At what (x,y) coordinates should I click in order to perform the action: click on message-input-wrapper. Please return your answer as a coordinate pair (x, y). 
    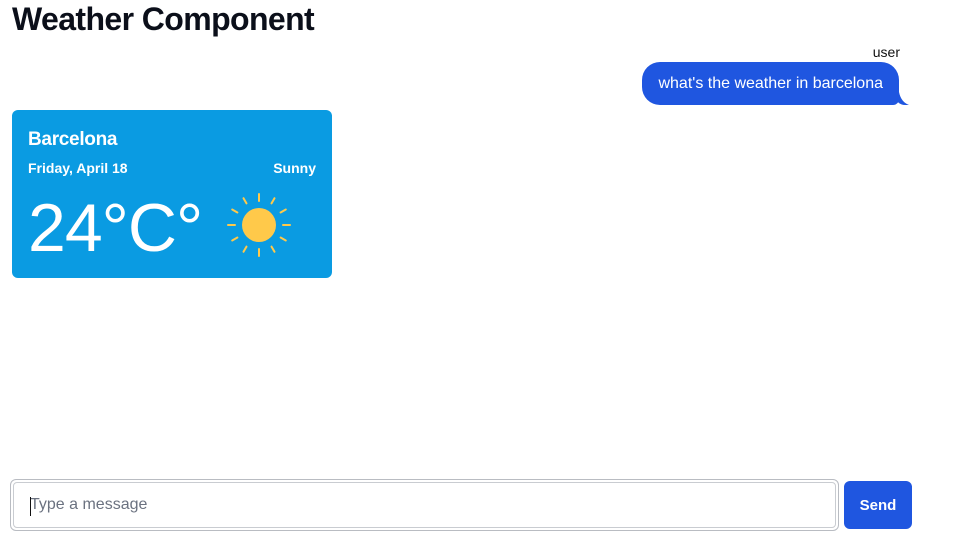
    Looking at the image, I should click on (424, 505).